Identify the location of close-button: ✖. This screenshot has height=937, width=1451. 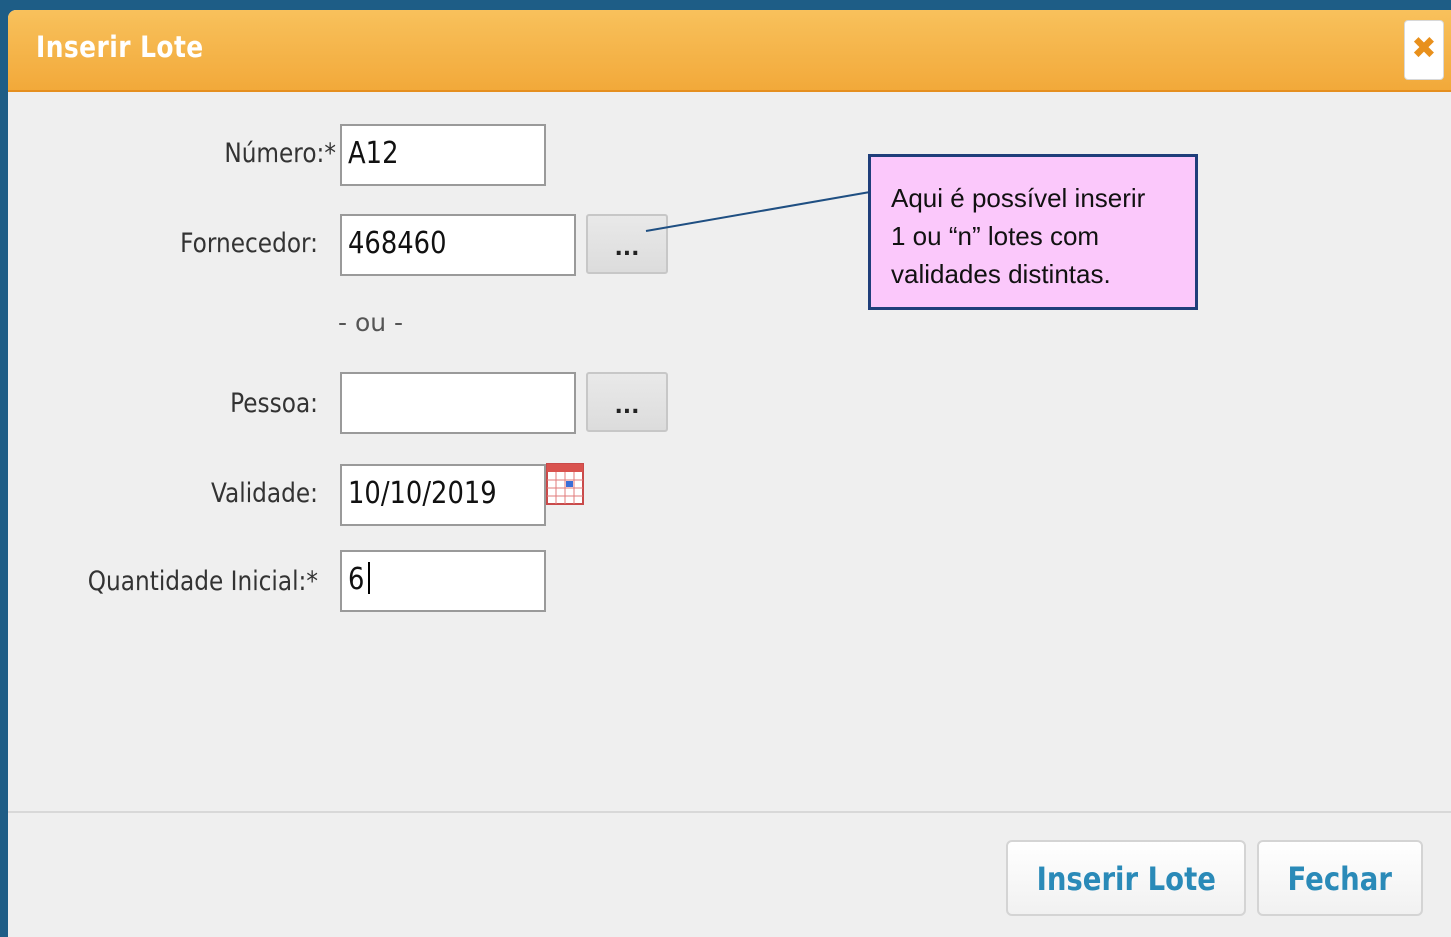
(1424, 50).